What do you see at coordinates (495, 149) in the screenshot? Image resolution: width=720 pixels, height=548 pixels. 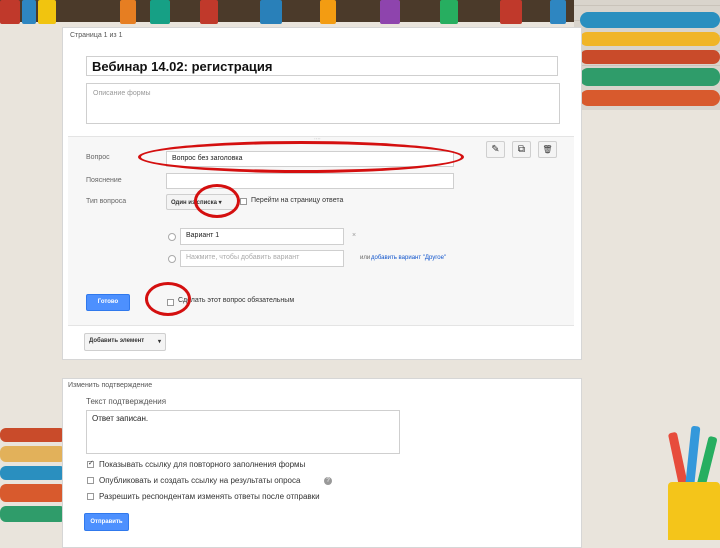 I see `edit-icon: ✎` at bounding box center [495, 149].